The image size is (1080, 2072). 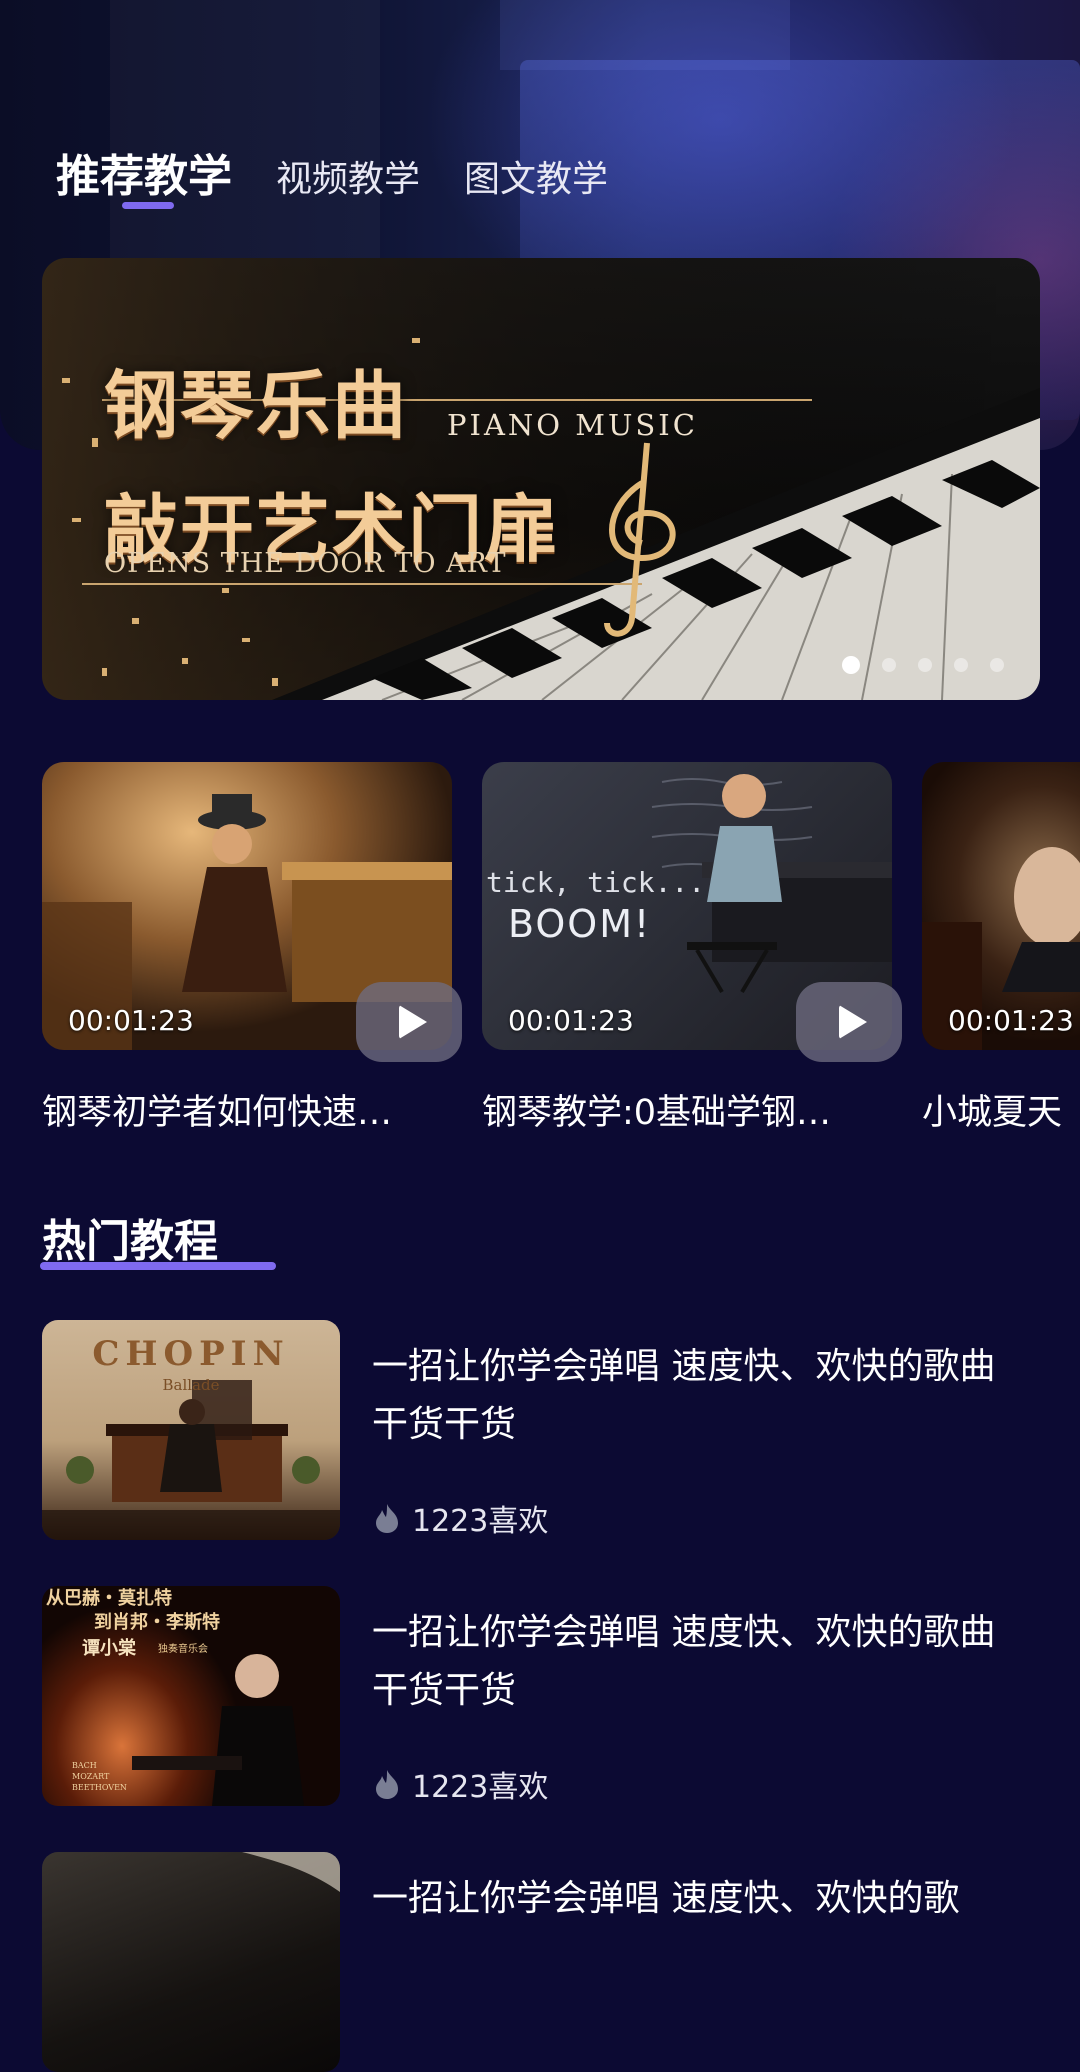 I want to click on tutorial-thumbnail, so click(x=191, y=1962).